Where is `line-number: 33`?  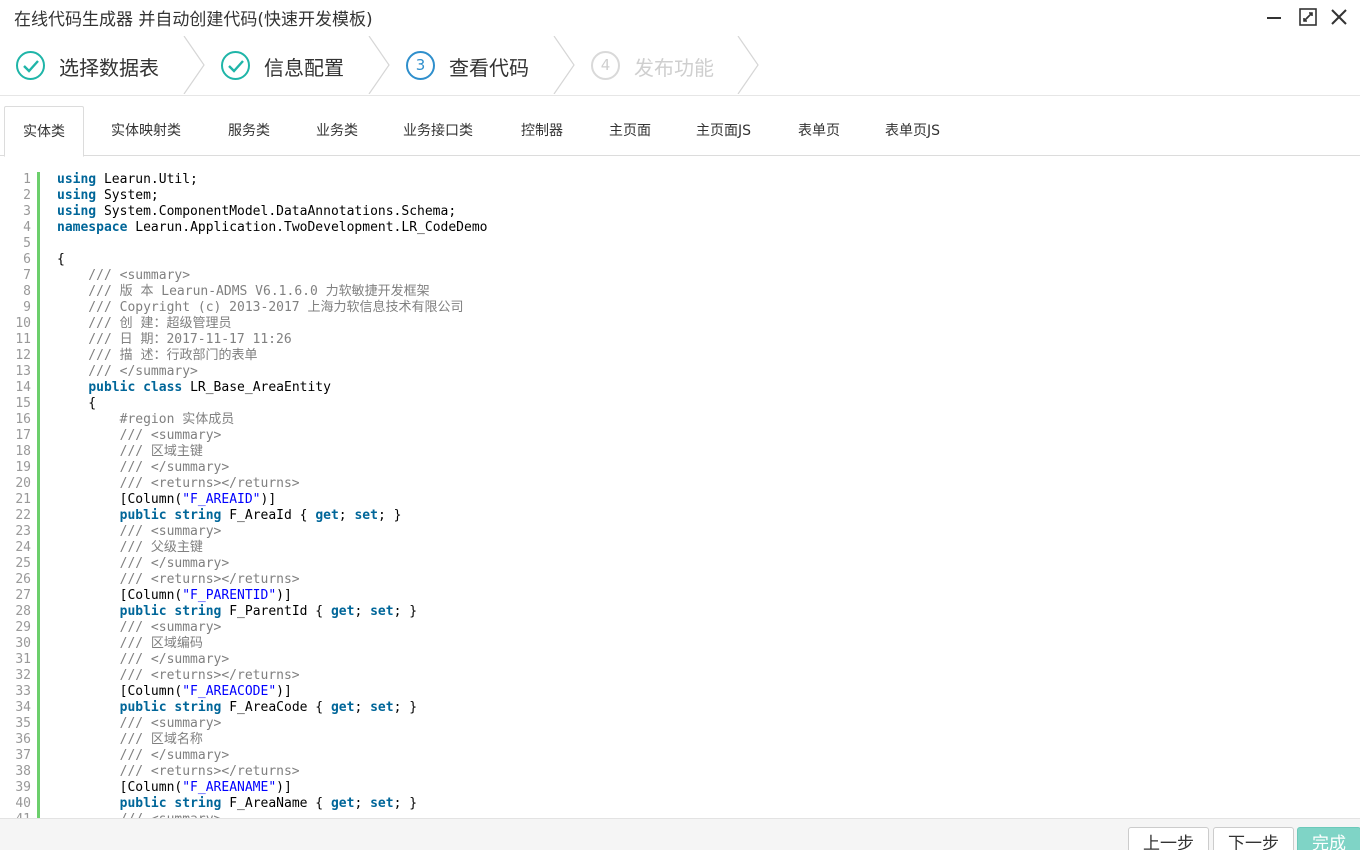 line-number: 33 is located at coordinates (23, 691).